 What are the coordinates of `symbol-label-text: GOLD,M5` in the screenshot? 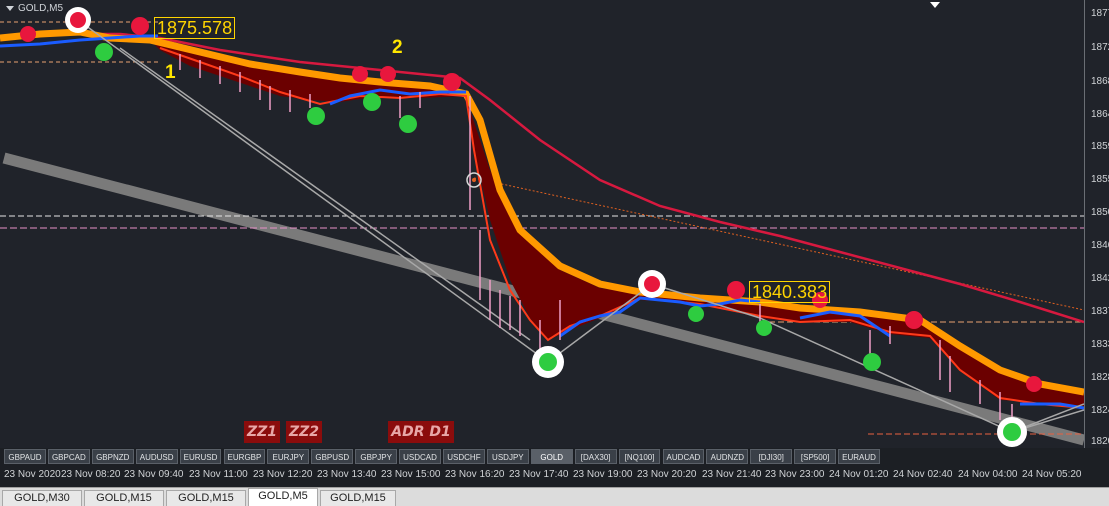 It's located at (41, 8).